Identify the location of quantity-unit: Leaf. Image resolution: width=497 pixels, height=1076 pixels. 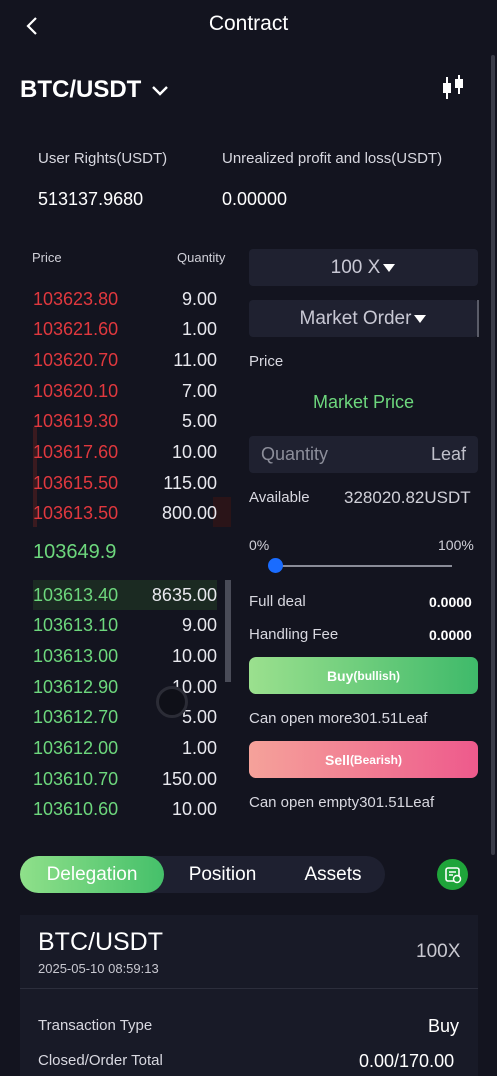
(448, 454).